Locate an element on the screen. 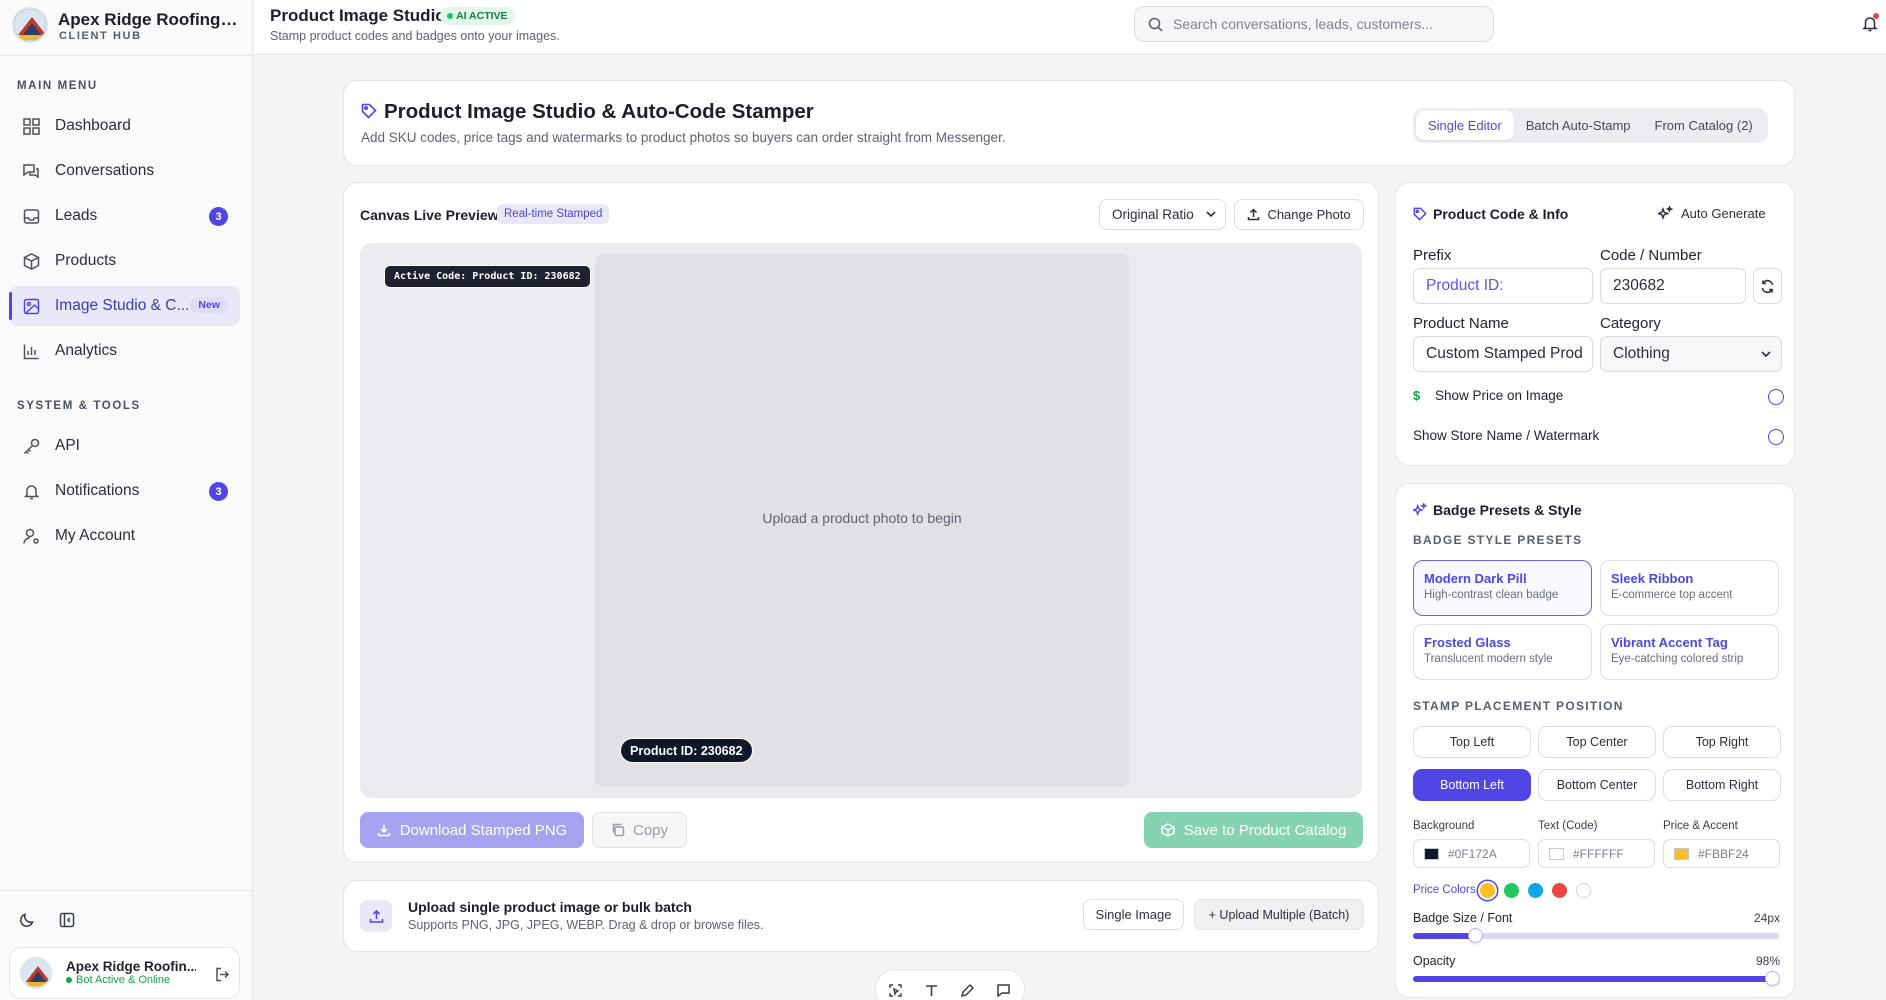 Image resolution: width=1886 pixels, height=1000 pixels. sidebar-item-label: Notifications is located at coordinates (97, 490).